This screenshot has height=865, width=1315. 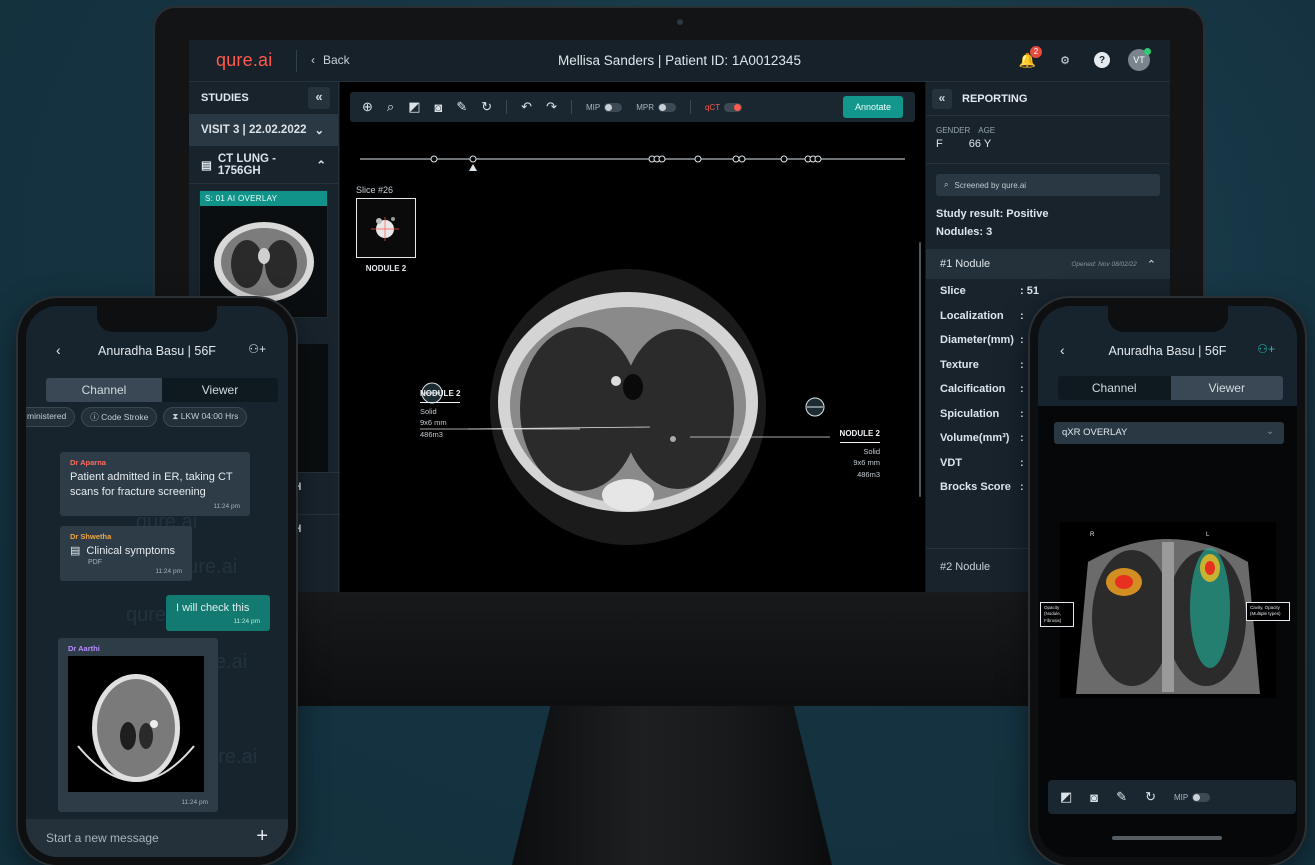 I want to click on camera, so click(x=680, y=22).